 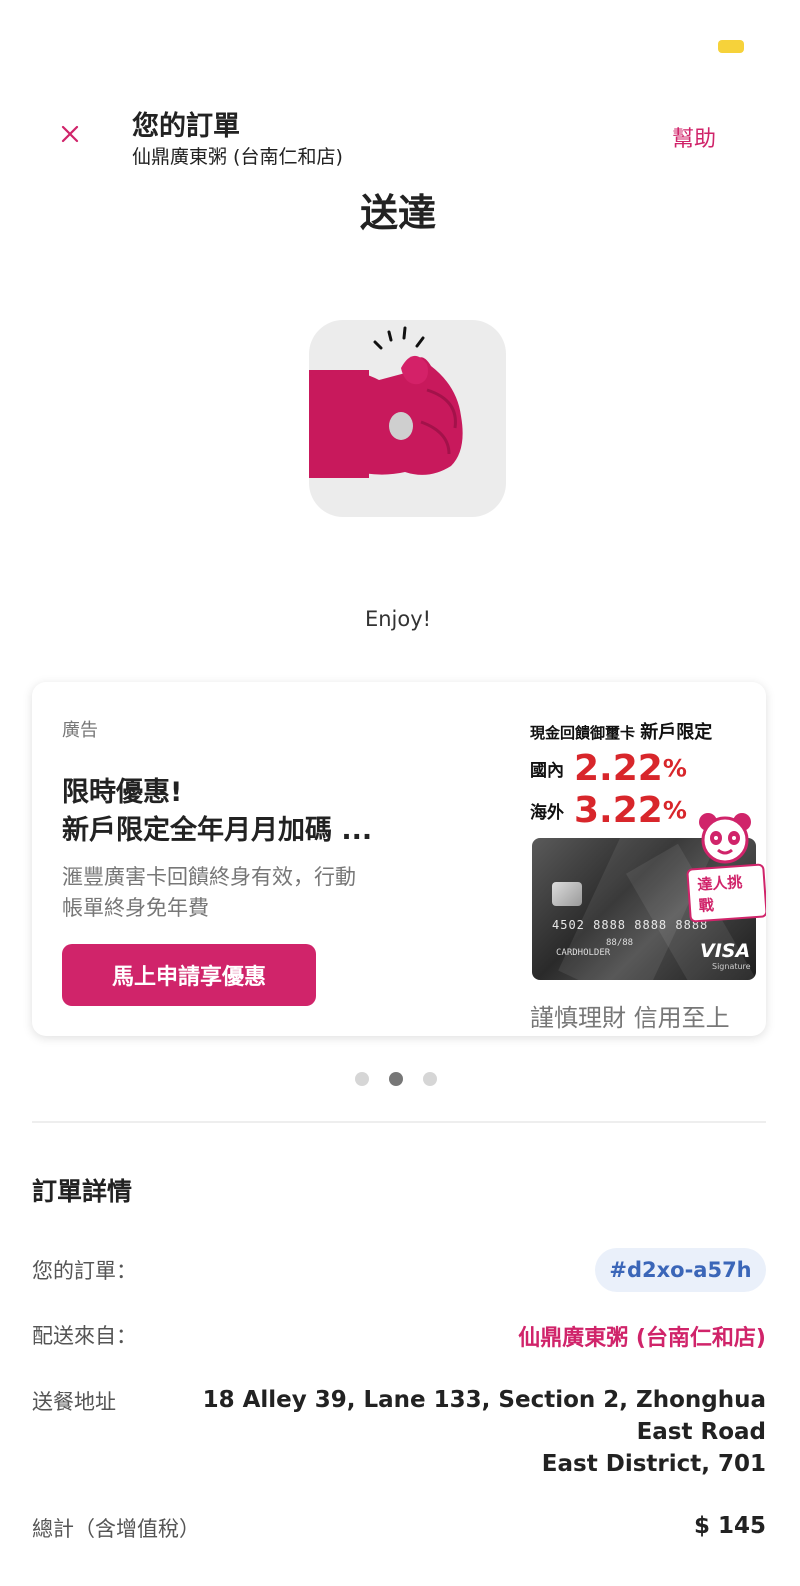 I want to click on order-id-badge: #d2xo-a57h, so click(x=680, y=1270).